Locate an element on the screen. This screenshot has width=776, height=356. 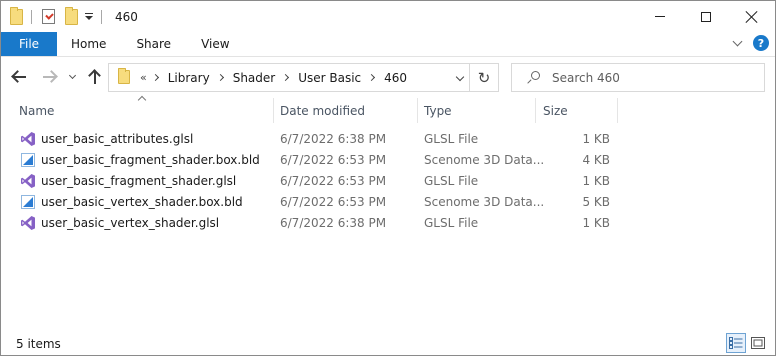
file-size: 4 KB is located at coordinates (596, 160).